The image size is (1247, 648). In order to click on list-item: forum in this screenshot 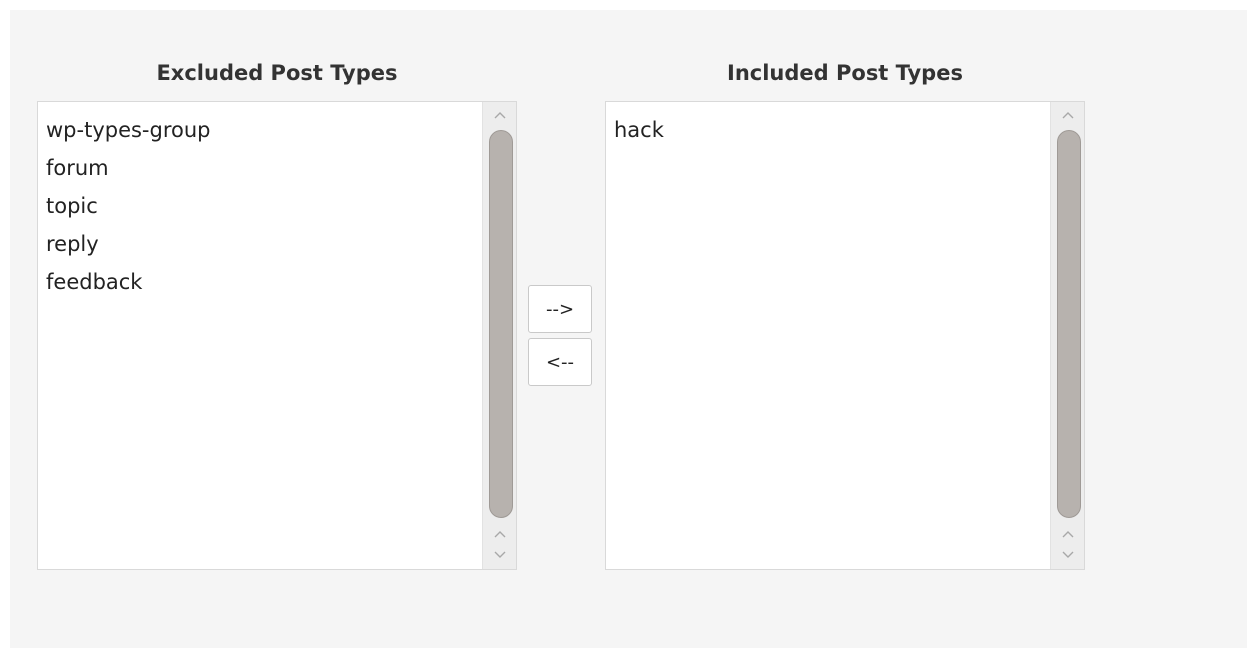, I will do `click(261, 168)`.